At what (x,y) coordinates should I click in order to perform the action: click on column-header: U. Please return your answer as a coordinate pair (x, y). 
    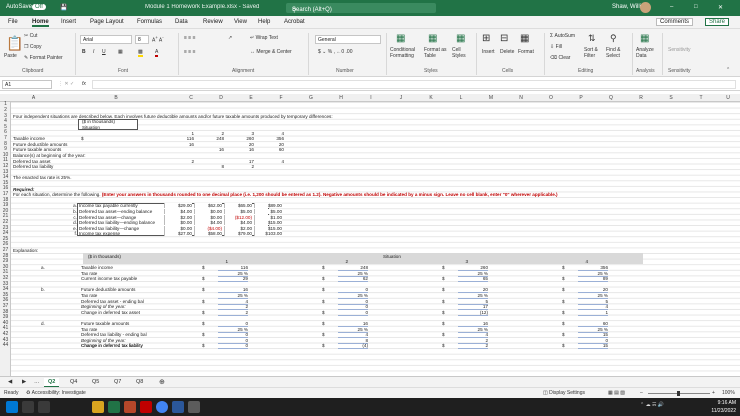
    Looking at the image, I should click on (728, 98).